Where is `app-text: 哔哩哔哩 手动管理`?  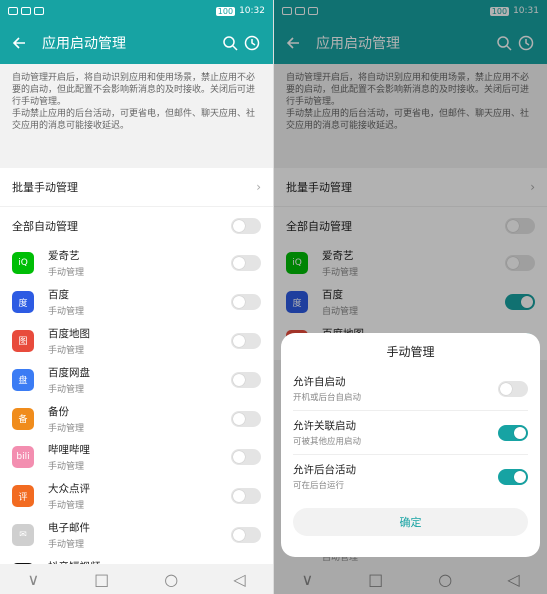 app-text: 哔哩哔哩 手动管理 is located at coordinates (139, 457).